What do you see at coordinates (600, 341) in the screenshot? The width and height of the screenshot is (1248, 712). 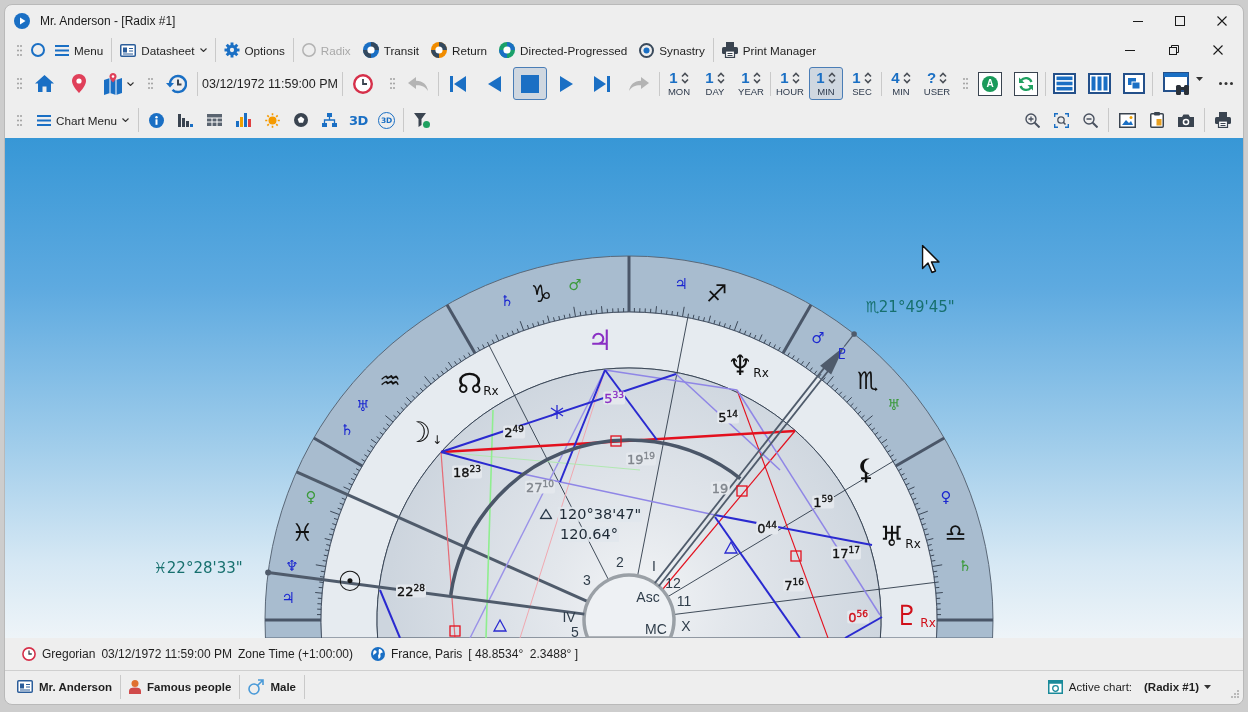 I see `planet-symbol: ♃` at bounding box center [600, 341].